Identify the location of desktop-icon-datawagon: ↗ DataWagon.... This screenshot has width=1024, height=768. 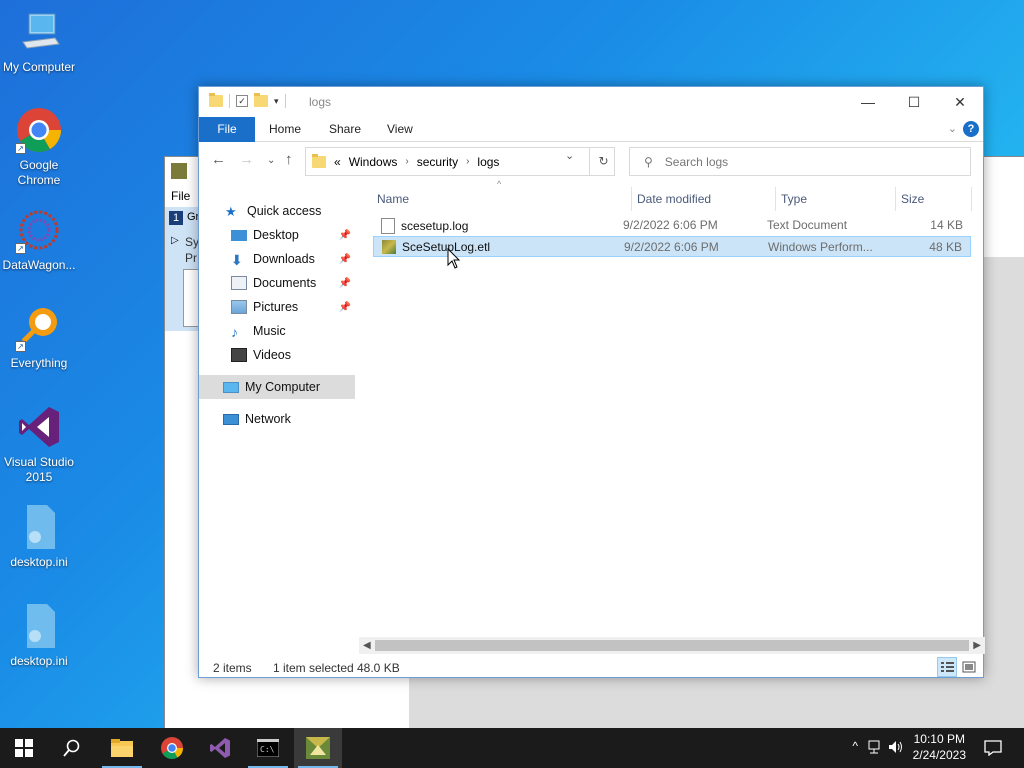
(39, 239).